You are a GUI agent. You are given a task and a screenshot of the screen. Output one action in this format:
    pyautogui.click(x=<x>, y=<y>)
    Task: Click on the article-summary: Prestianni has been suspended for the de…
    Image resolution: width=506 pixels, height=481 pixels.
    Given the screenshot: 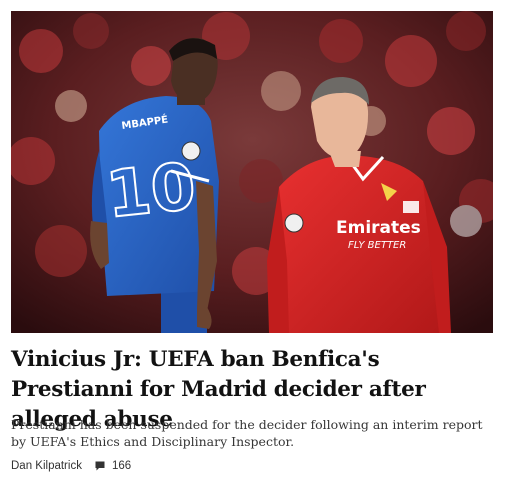 What is the action you would take?
    pyautogui.click(x=247, y=433)
    